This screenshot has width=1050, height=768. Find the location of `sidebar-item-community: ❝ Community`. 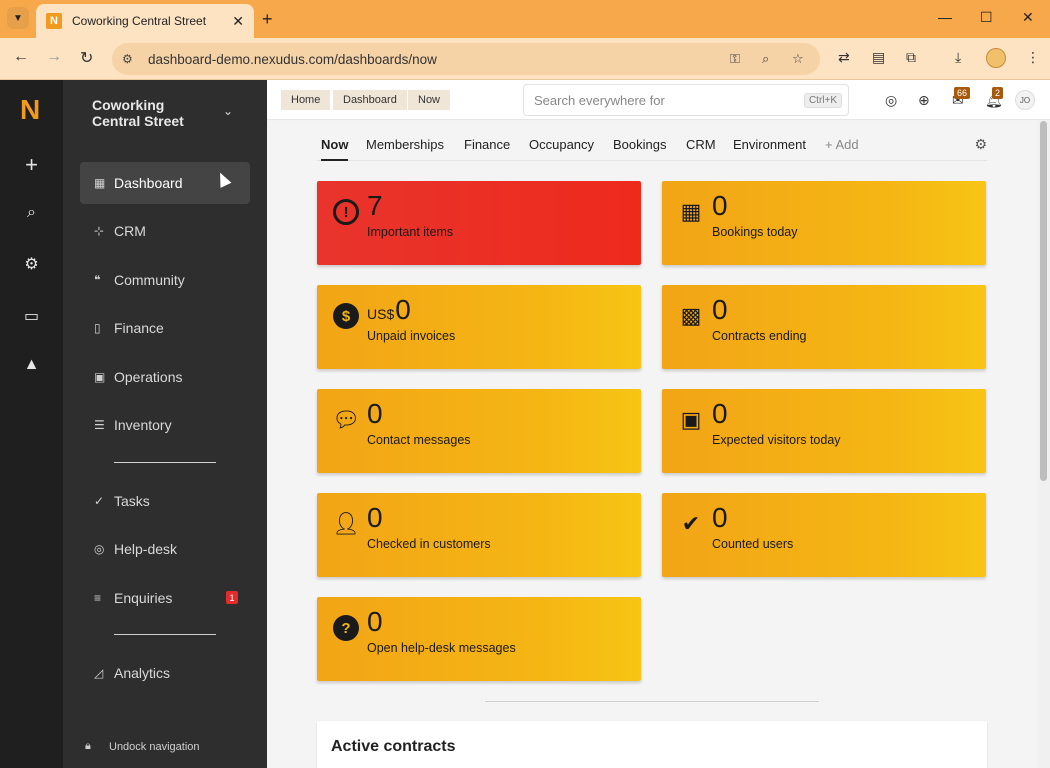

sidebar-item-community: ❝ Community is located at coordinates (165, 280).